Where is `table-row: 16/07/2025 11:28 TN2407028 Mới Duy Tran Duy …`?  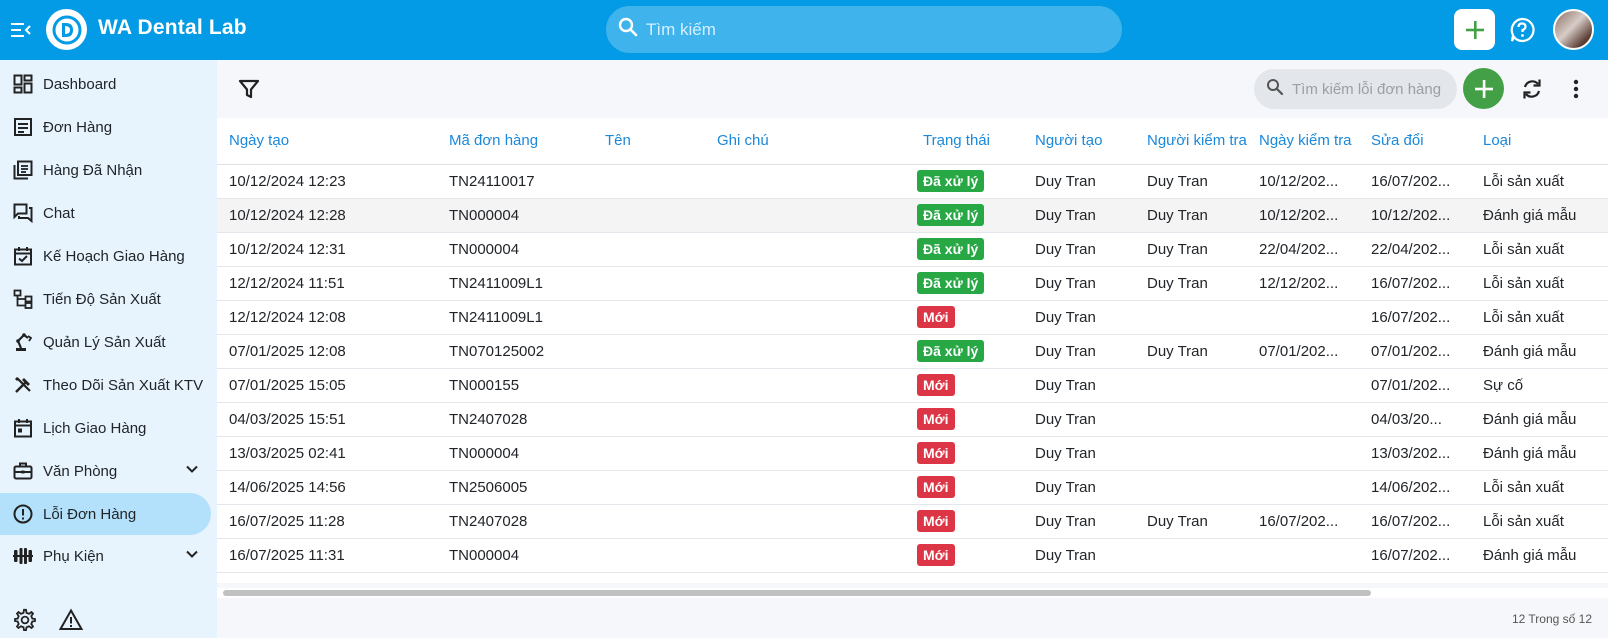
table-row: 16/07/2025 11:28 TN2407028 Mới Duy Tran Duy … is located at coordinates (912, 521).